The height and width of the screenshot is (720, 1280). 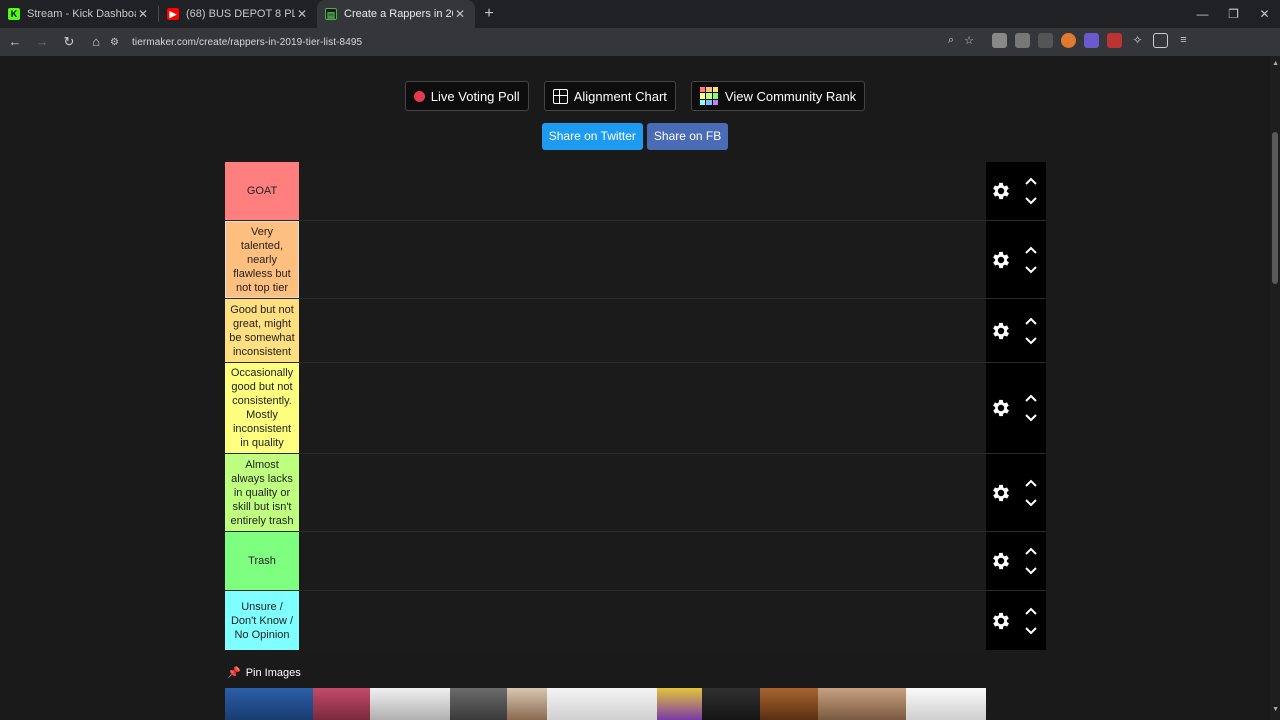 What do you see at coordinates (620, 96) in the screenshot?
I see `button-label: Alignment Chart` at bounding box center [620, 96].